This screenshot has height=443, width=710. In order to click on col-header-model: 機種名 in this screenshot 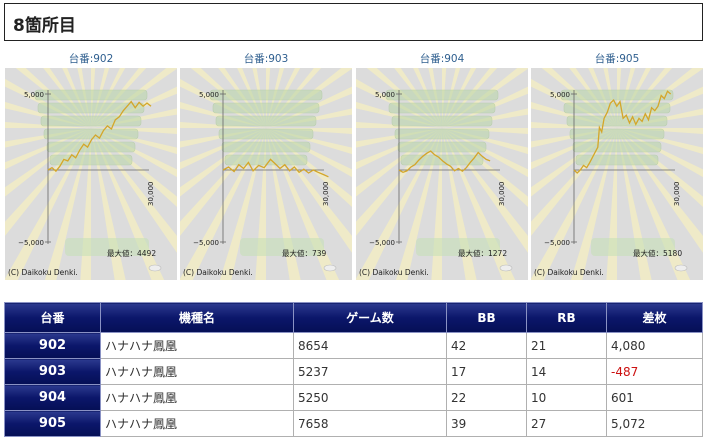, I will do `click(197, 317)`.